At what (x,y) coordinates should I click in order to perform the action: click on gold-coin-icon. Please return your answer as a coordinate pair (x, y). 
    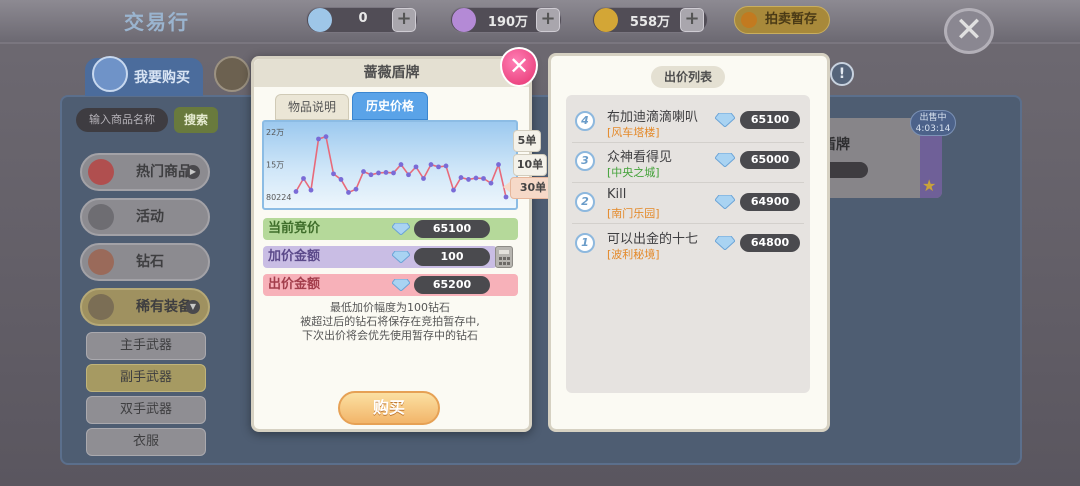
    Looking at the image, I should click on (606, 20).